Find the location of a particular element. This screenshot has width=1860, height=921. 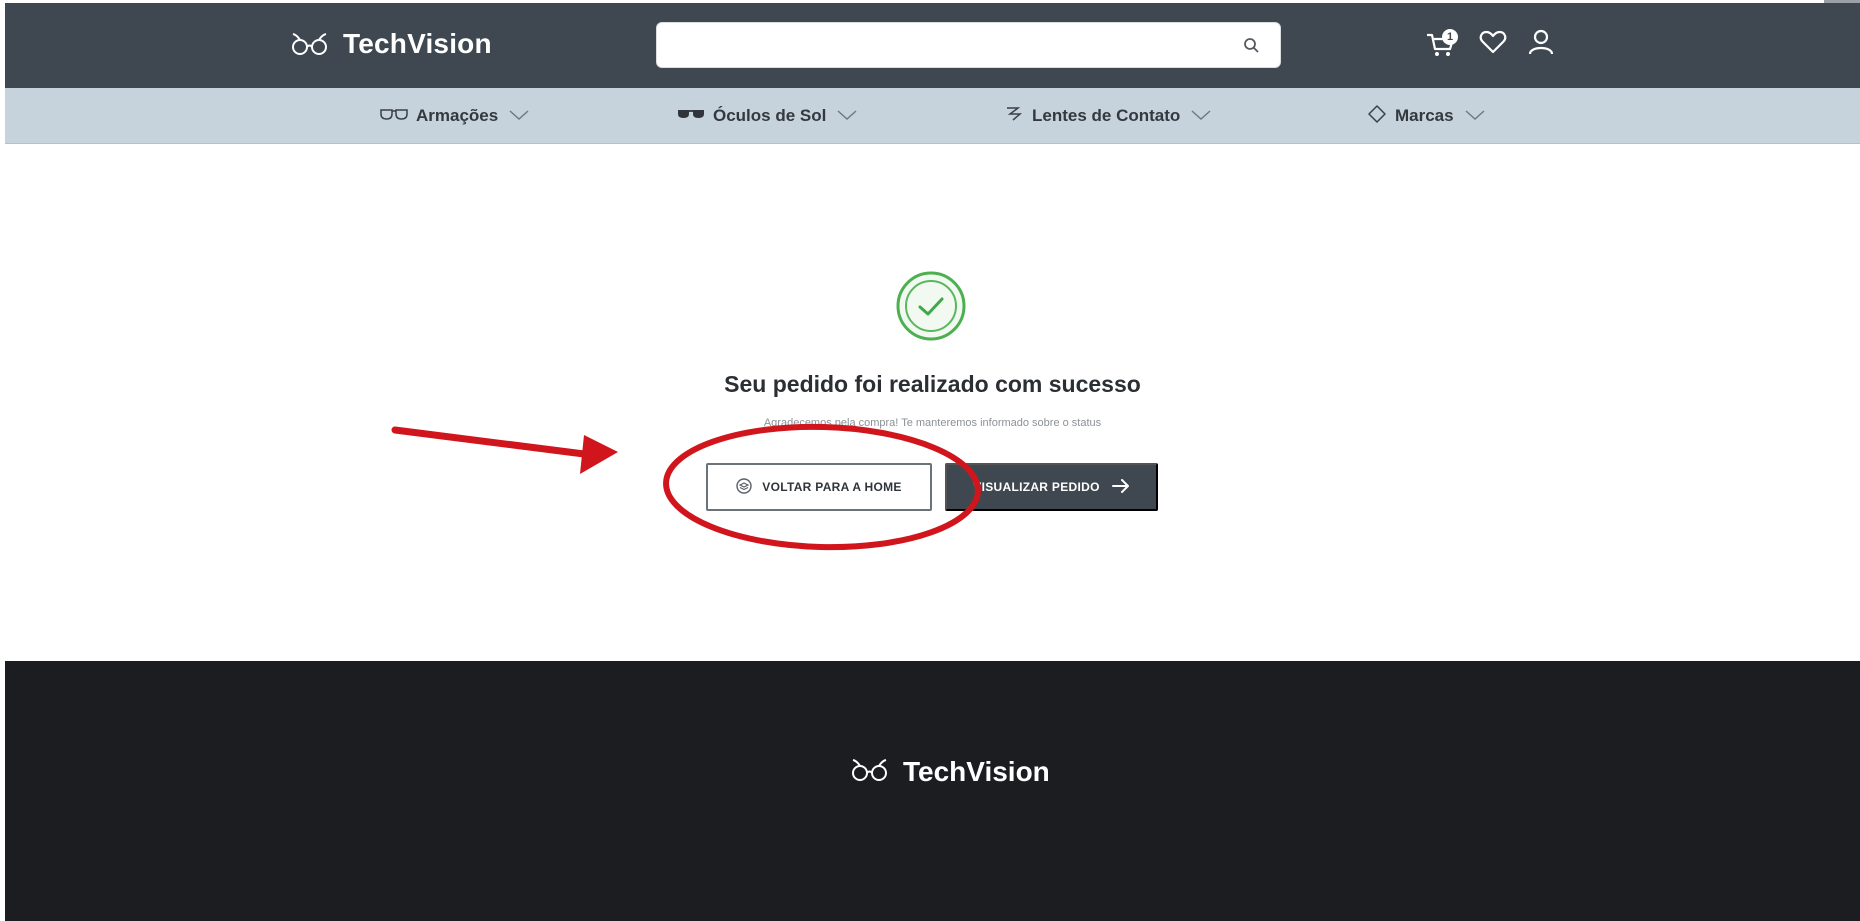

brand-logo: TechVision is located at coordinates (391, 44).